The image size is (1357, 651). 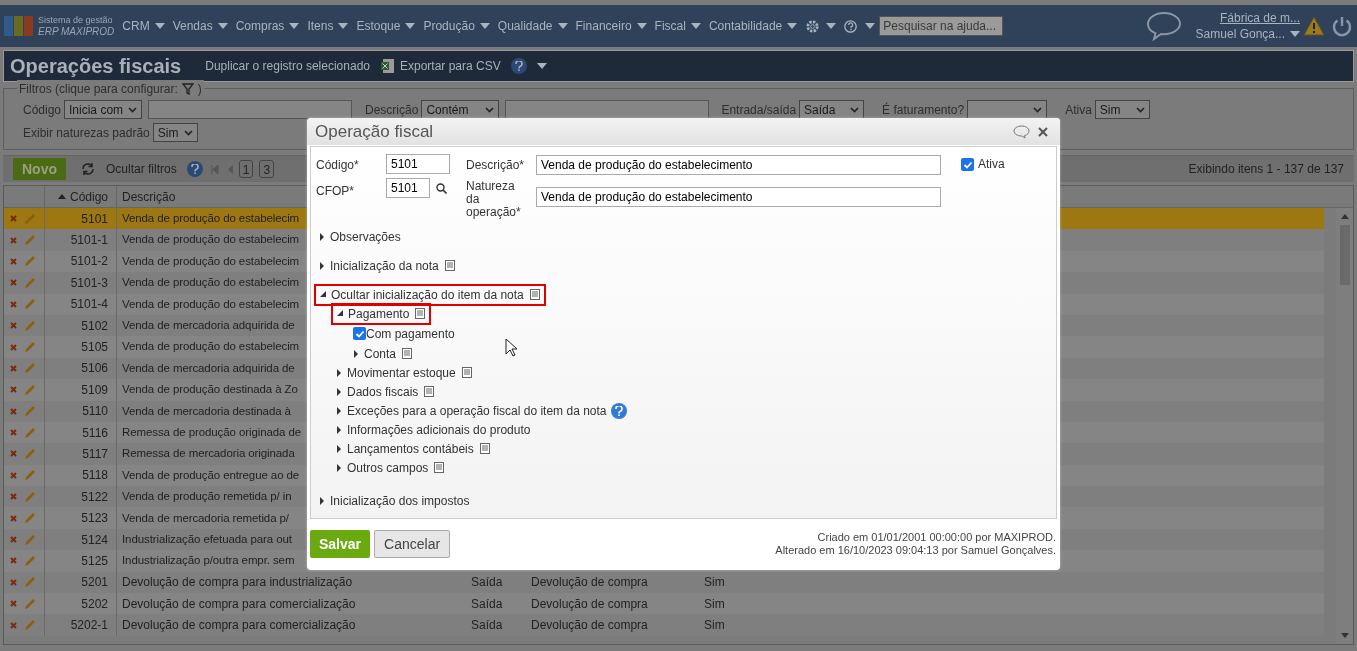 I want to click on menu-item: Financeiro, so click(x=611, y=26).